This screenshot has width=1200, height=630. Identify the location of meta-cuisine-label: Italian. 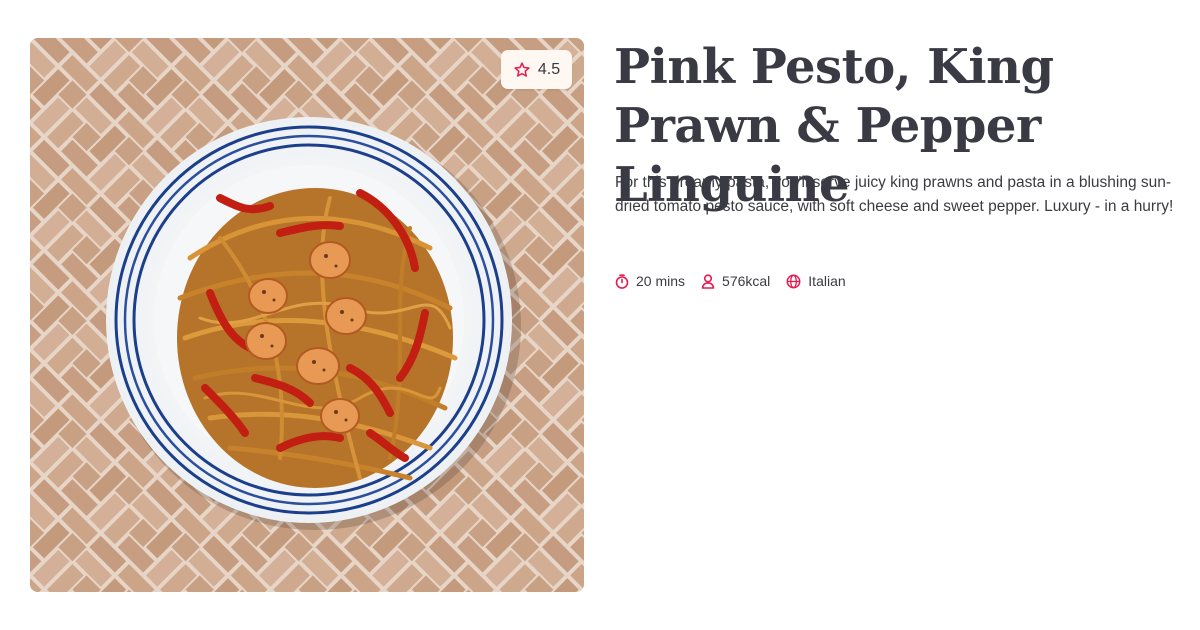
(827, 281).